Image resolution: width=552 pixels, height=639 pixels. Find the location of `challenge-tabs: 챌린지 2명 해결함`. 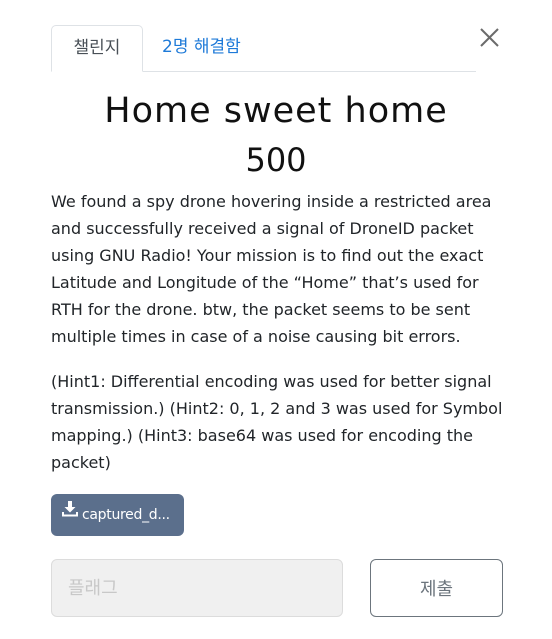

challenge-tabs: 챌린지 2명 해결함 is located at coordinates (263, 48).